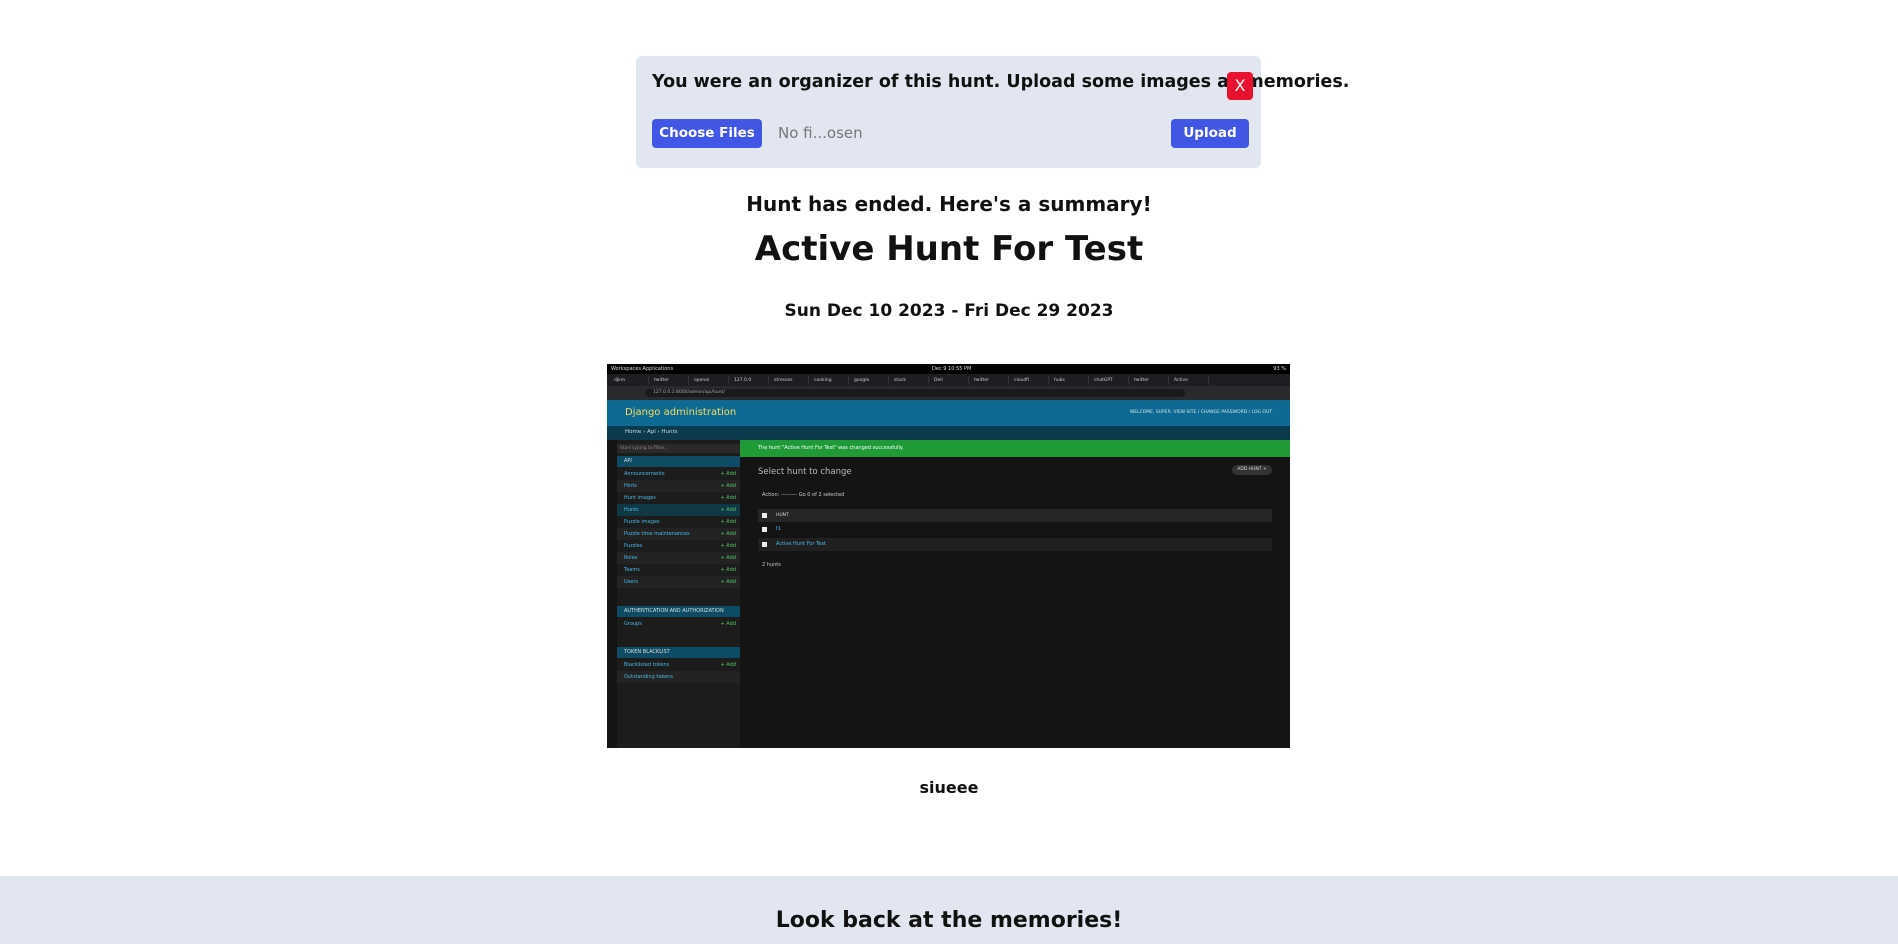  What do you see at coordinates (630, 380) in the screenshot?
I see `browser-tab: djkm` at bounding box center [630, 380].